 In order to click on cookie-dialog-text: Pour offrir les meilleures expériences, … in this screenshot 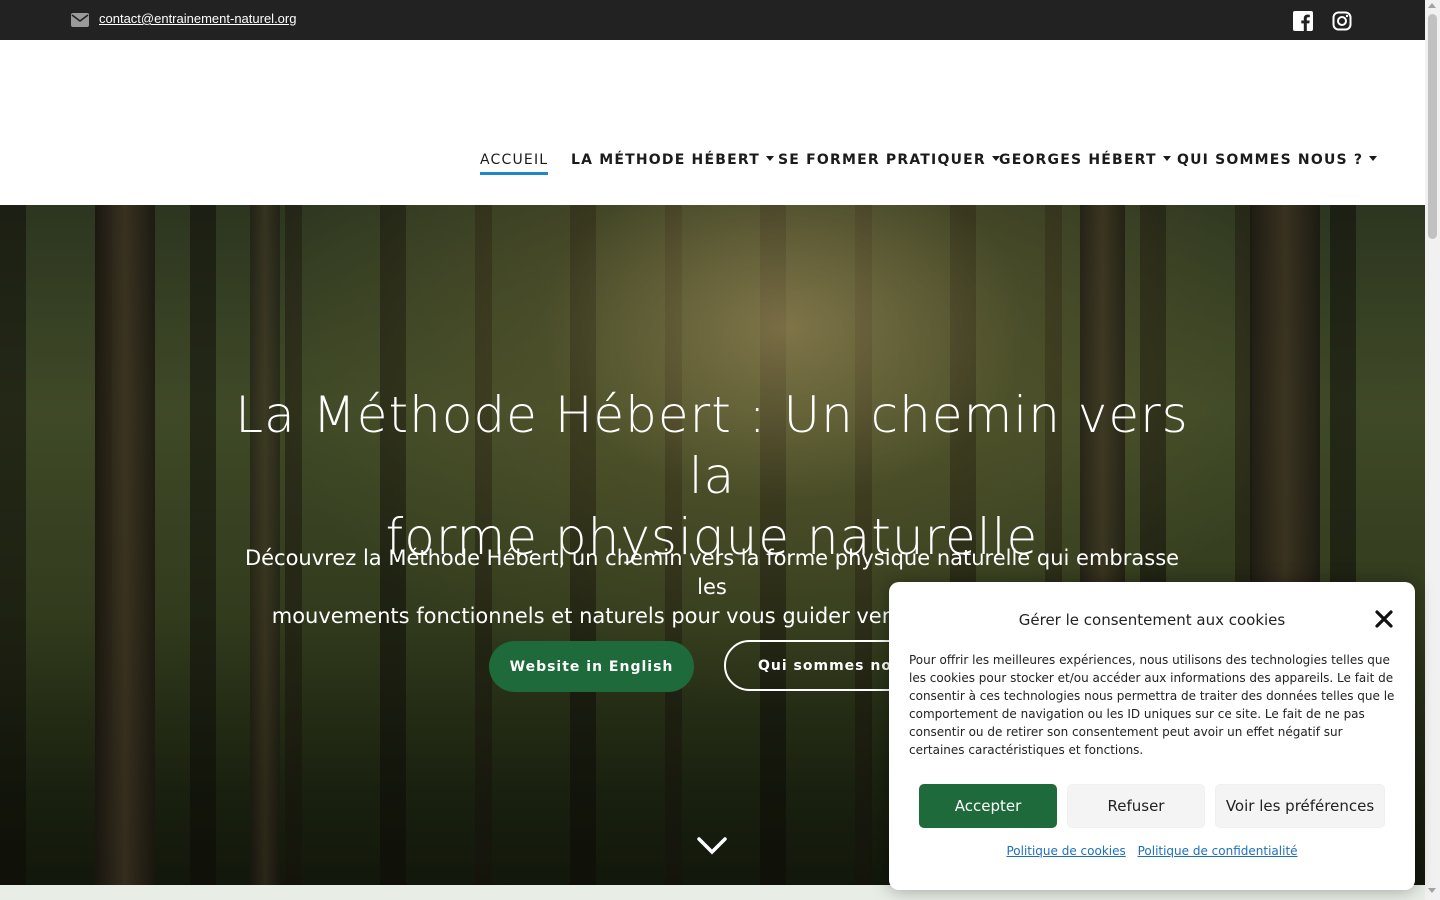, I will do `click(1152, 705)`.